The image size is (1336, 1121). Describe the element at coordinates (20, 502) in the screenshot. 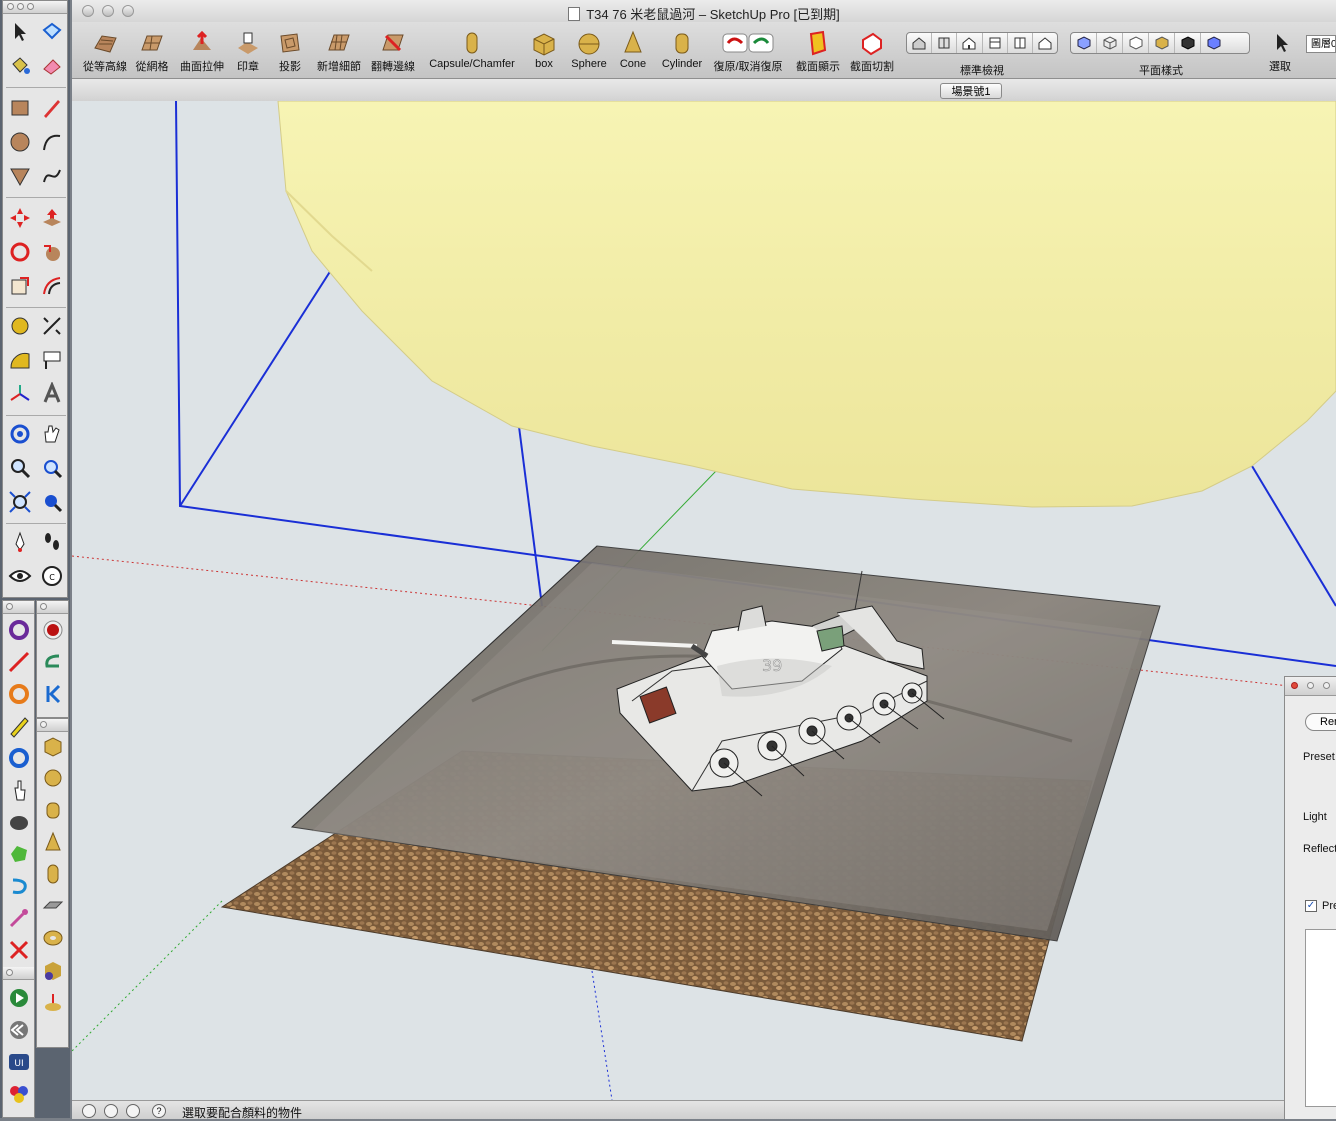

I see `zoom-extents-icon` at that location.